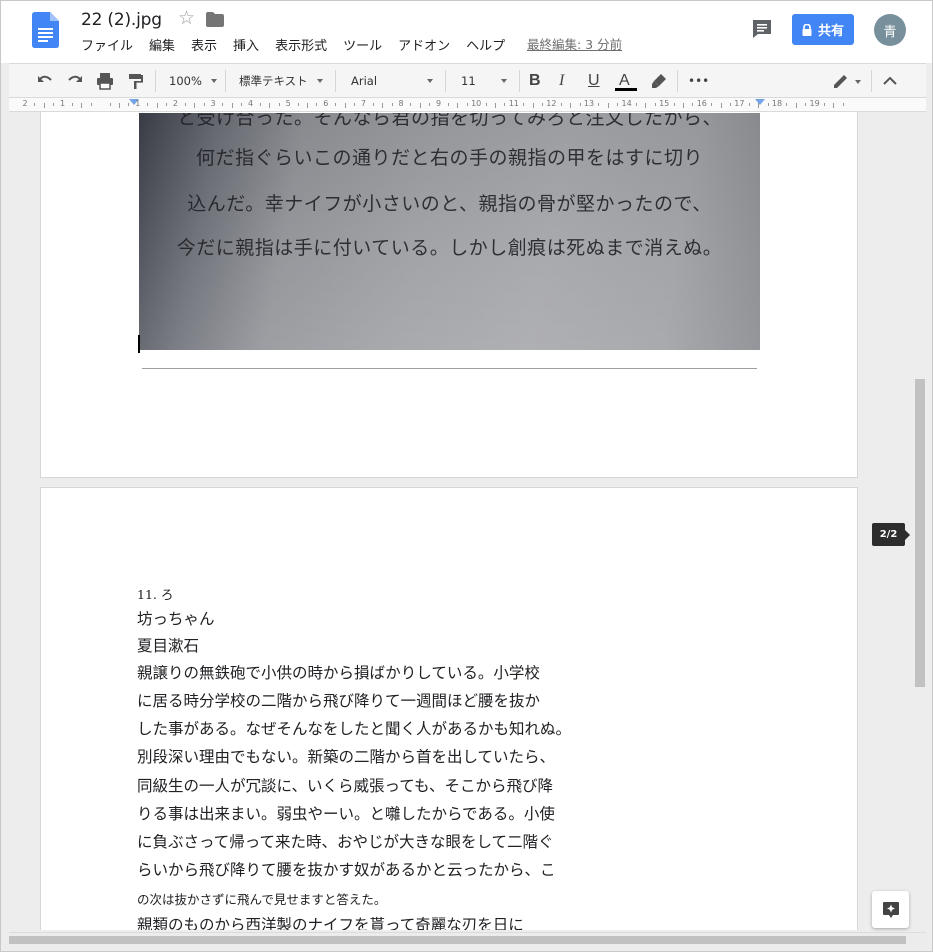 Image resolution: width=933 pixels, height=952 pixels. What do you see at coordinates (762, 29) in the screenshot?
I see `comment-icon` at bounding box center [762, 29].